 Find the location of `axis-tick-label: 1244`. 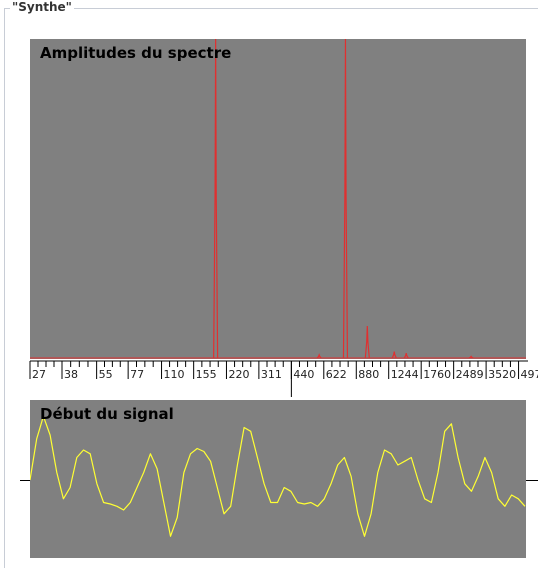

axis-tick-label: 1244 is located at coordinates (405, 374).